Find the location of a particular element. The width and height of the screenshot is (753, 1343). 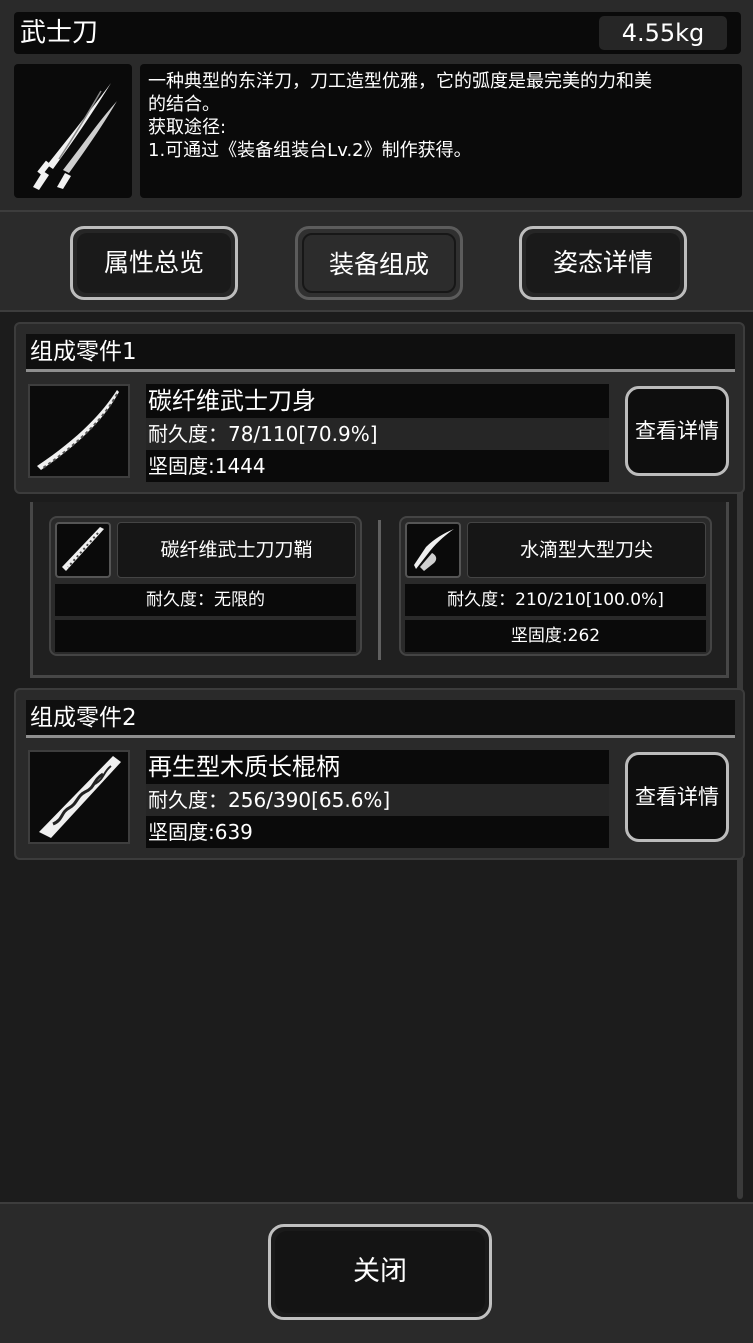

subpart-scabbard: 碳纤维武士刀刀鞘 耐久度：无限的 is located at coordinates (205, 586).